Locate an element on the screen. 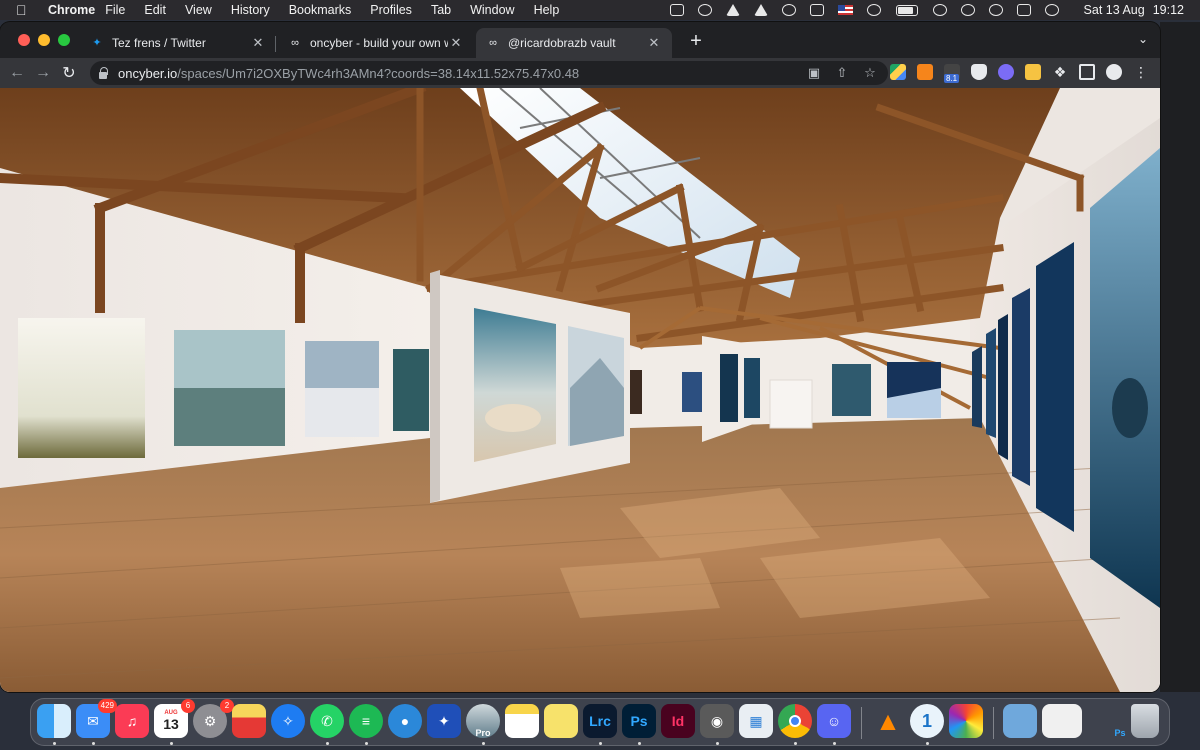 The width and height of the screenshot is (1200, 750). metamask-extension-icon is located at coordinates (925, 72).